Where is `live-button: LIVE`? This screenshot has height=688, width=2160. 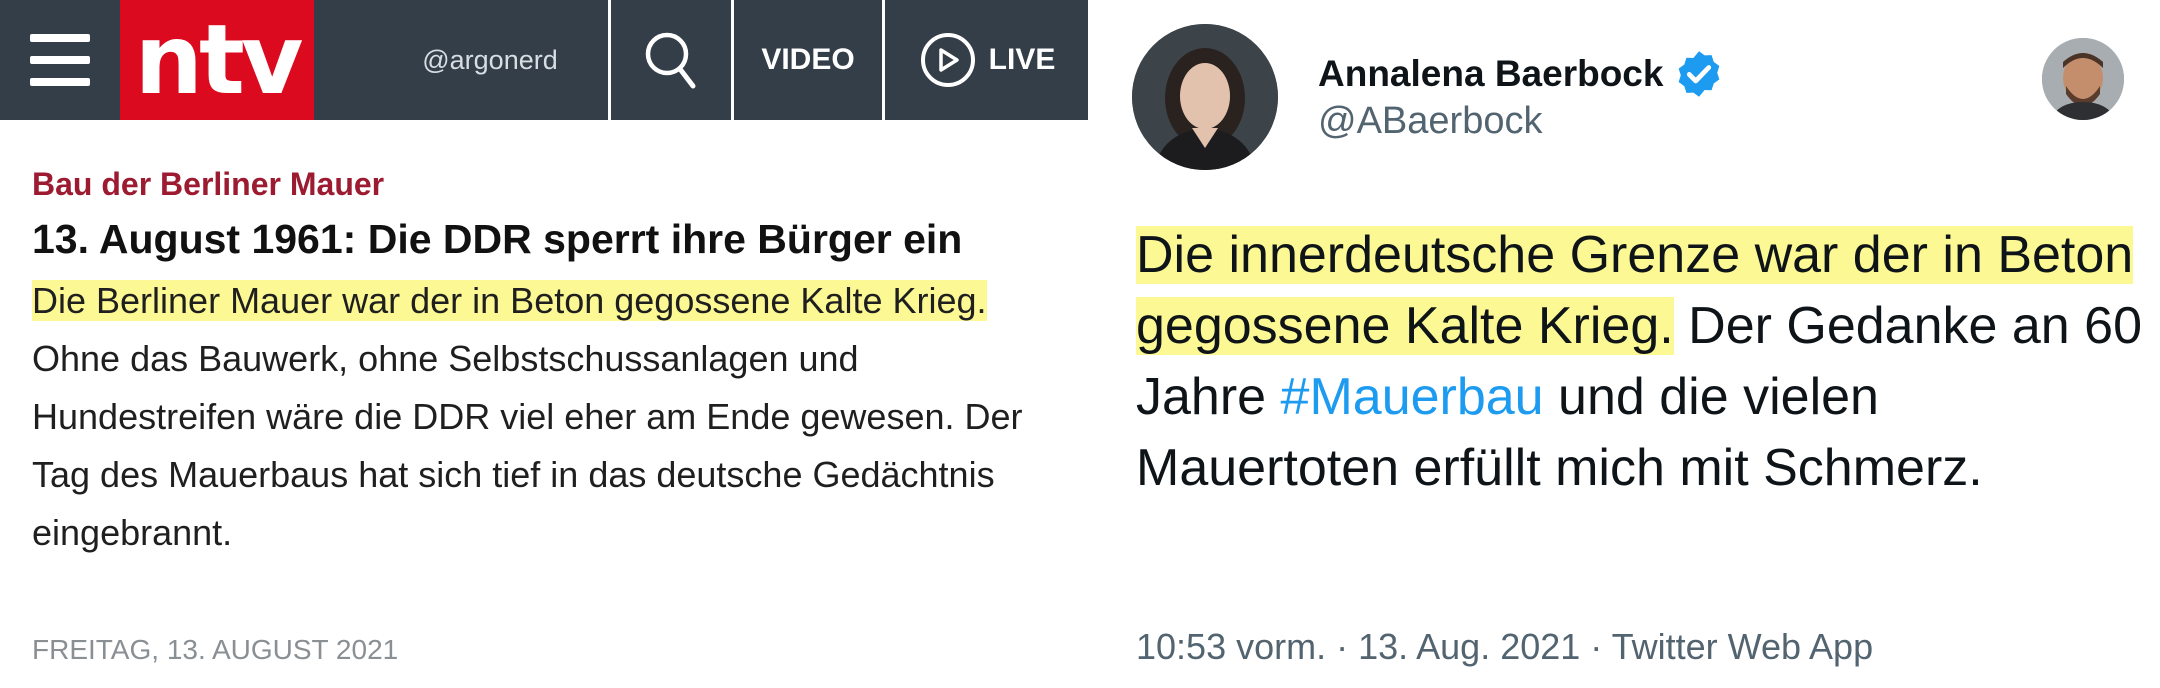 live-button: LIVE is located at coordinates (986, 60).